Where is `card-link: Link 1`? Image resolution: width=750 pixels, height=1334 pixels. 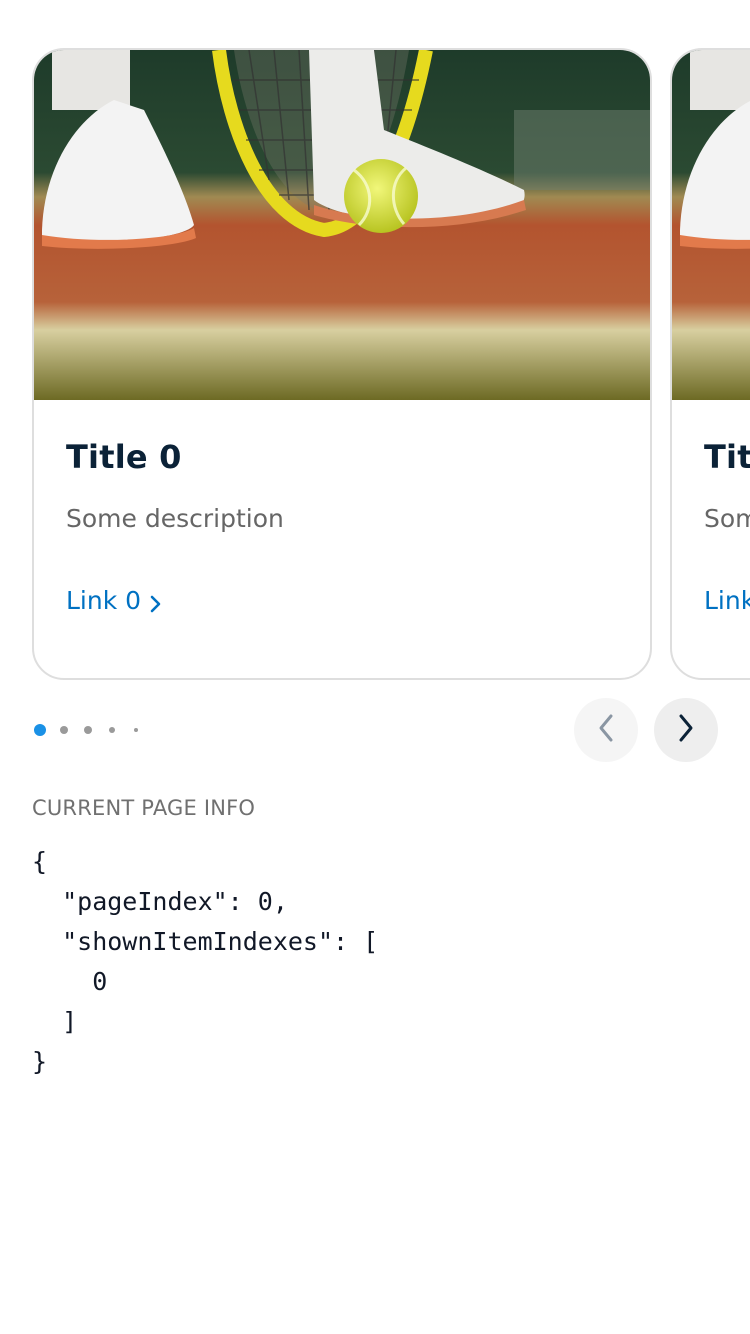
card-link: Link 1 is located at coordinates (727, 600).